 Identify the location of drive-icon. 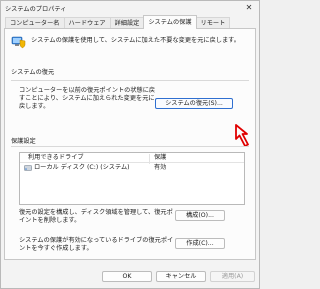
(28, 168).